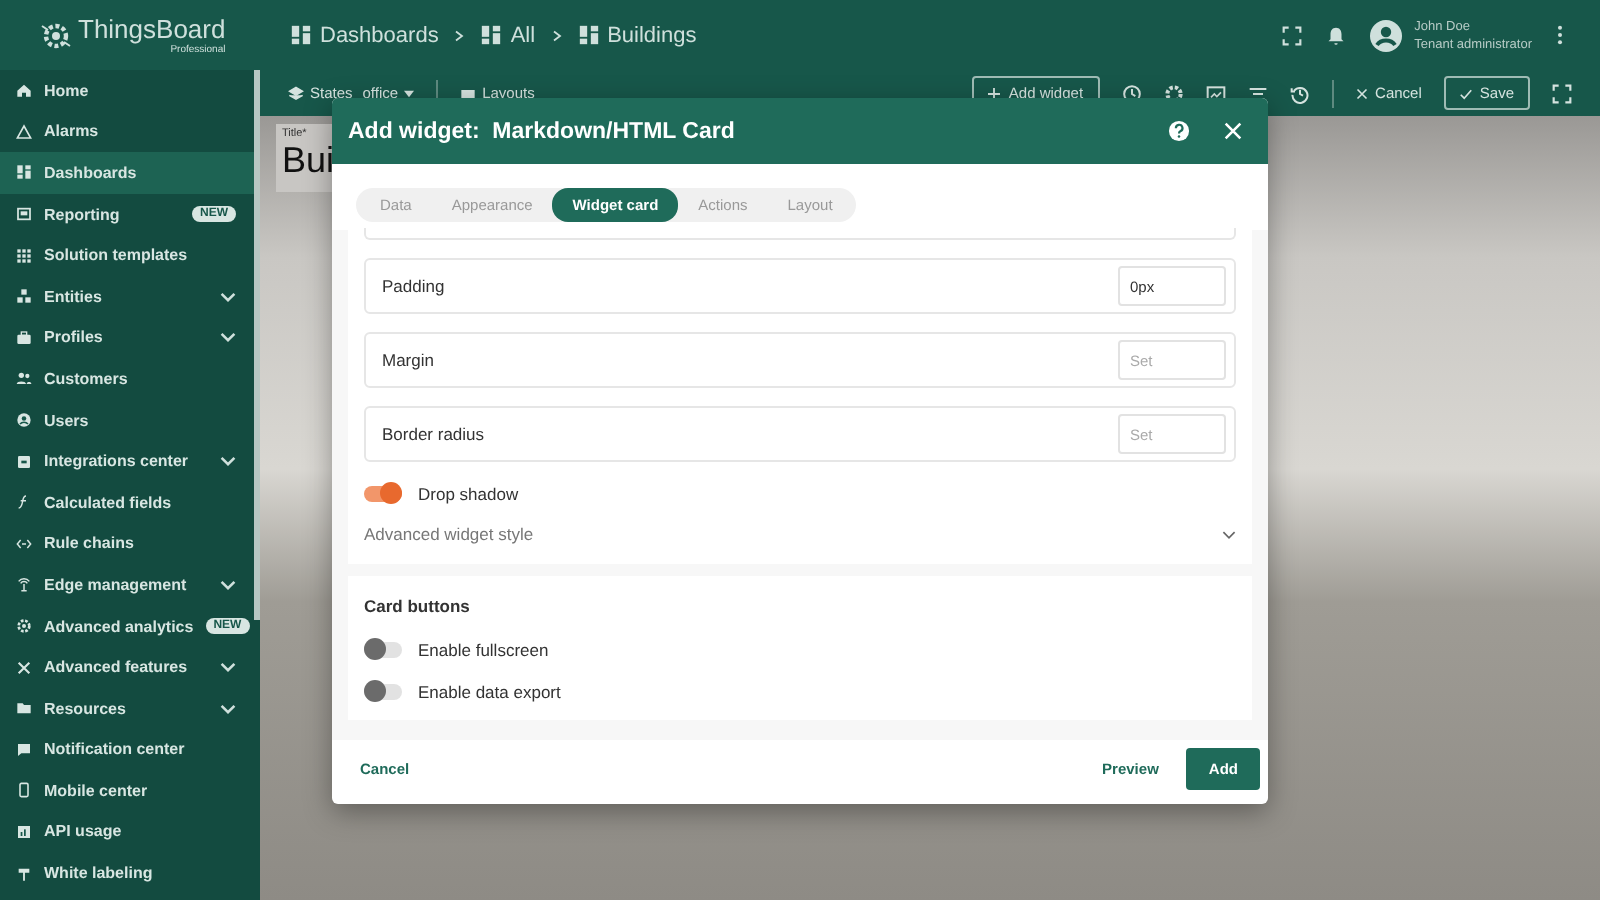  What do you see at coordinates (130, 379) in the screenshot?
I see `sidebar-item: Customers` at bounding box center [130, 379].